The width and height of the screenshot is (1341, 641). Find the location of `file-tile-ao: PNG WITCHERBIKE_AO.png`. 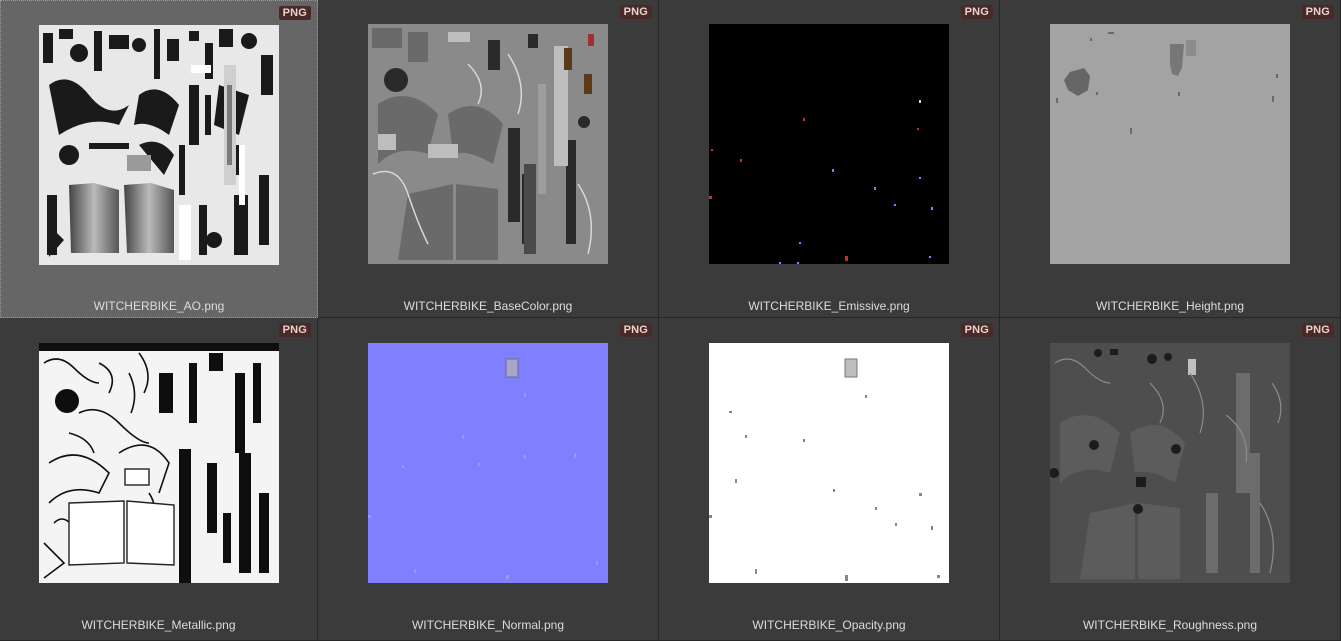

file-tile-ao: PNG WITCHERBIKE_AO.png is located at coordinates (159, 159).